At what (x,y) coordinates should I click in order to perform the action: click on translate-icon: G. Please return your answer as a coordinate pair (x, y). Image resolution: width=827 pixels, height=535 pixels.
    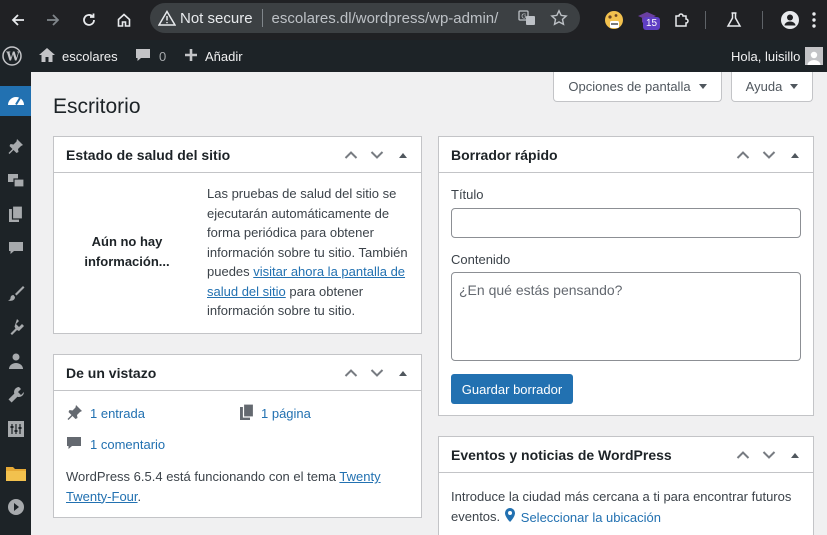
    Looking at the image, I should click on (527, 19).